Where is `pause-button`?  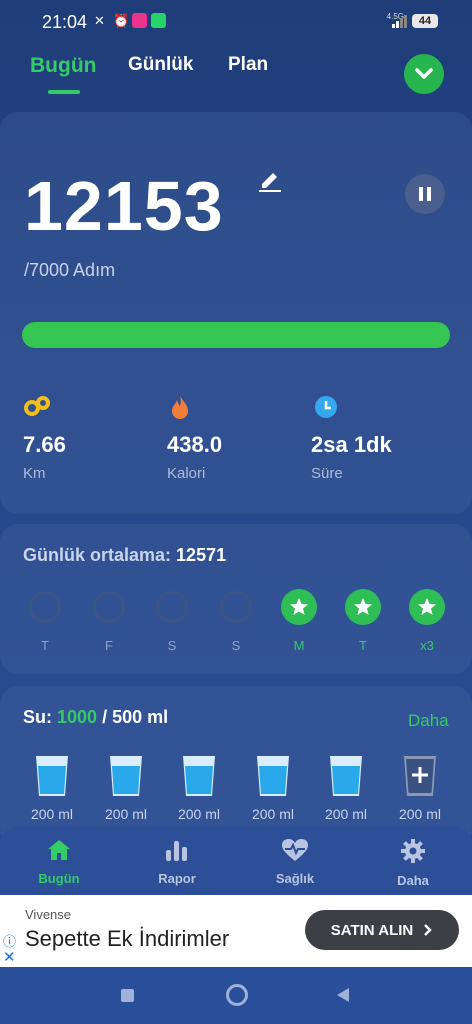
pause-button is located at coordinates (425, 194).